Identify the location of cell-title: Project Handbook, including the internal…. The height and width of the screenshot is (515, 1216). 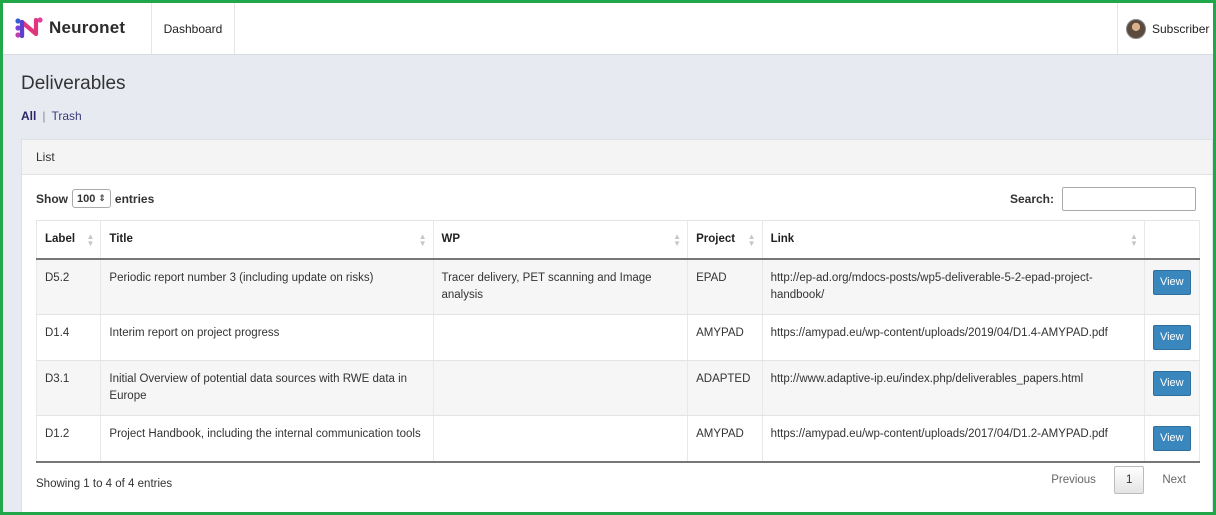
(266, 439).